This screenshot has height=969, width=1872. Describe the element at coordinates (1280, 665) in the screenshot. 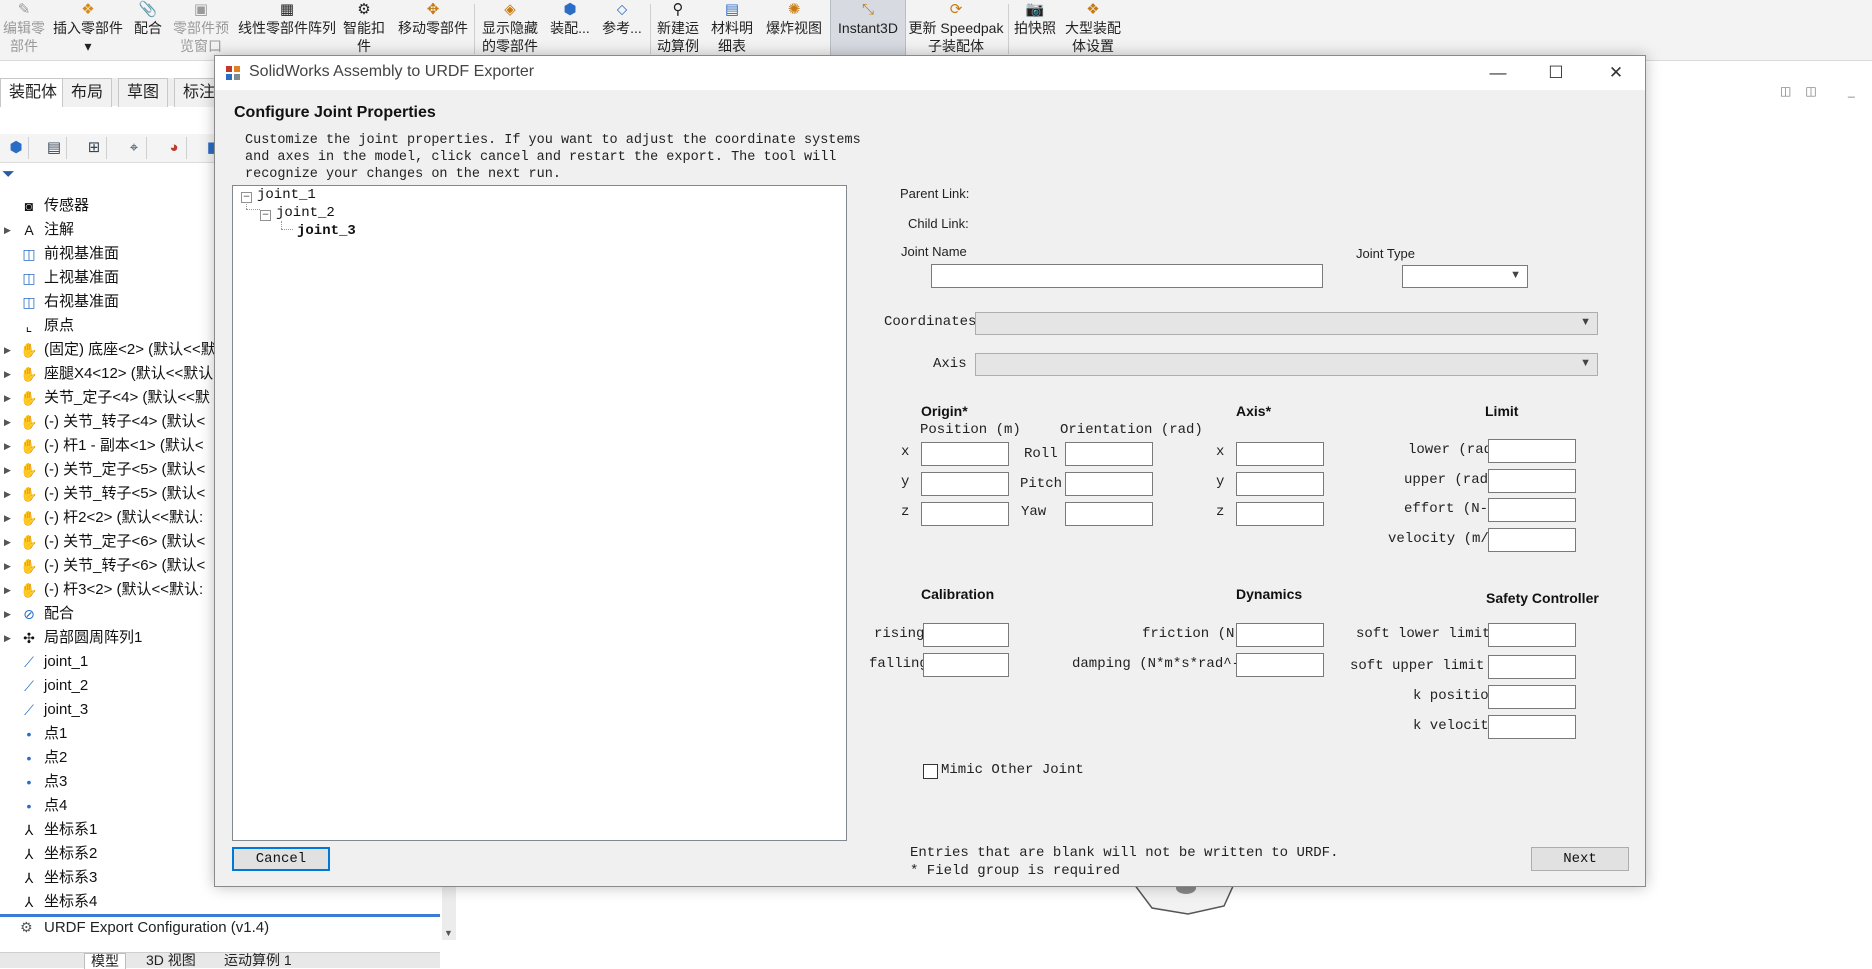

I see `damping-input` at that location.